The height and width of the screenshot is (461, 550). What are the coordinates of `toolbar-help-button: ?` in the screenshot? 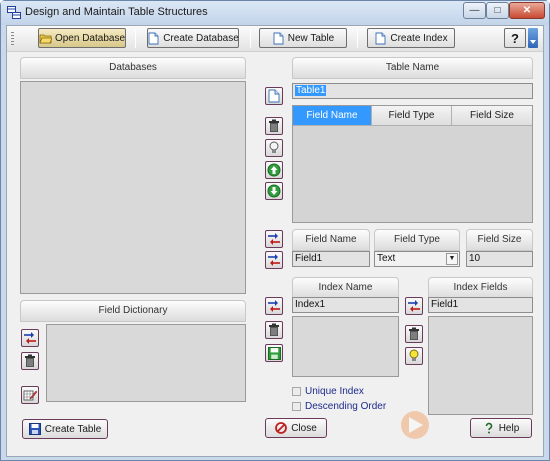 It's located at (515, 38).